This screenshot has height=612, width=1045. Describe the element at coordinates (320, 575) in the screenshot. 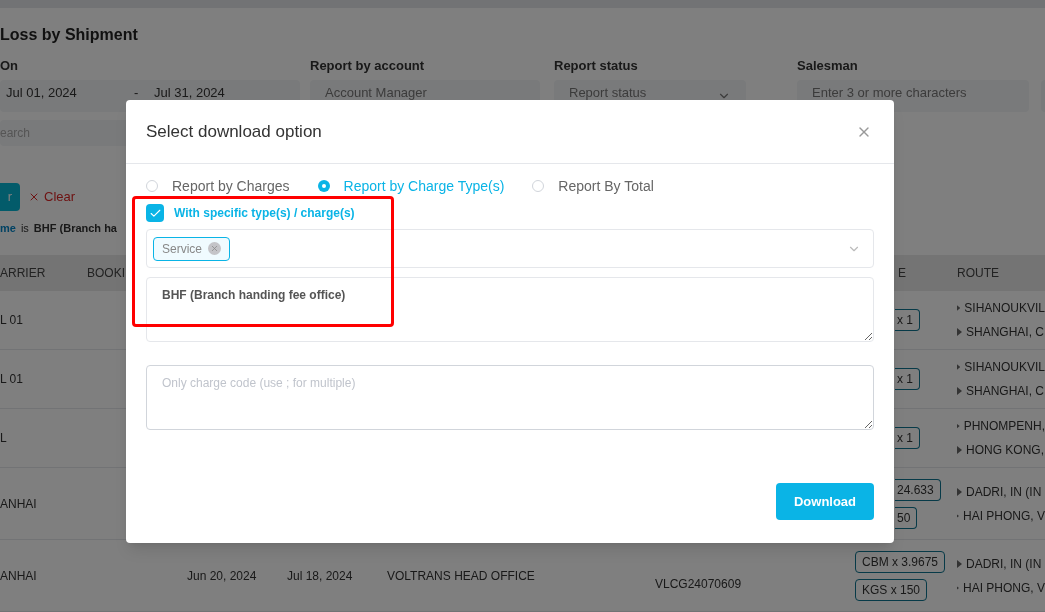

I see `table-cell: Jul 18, 2024` at that location.